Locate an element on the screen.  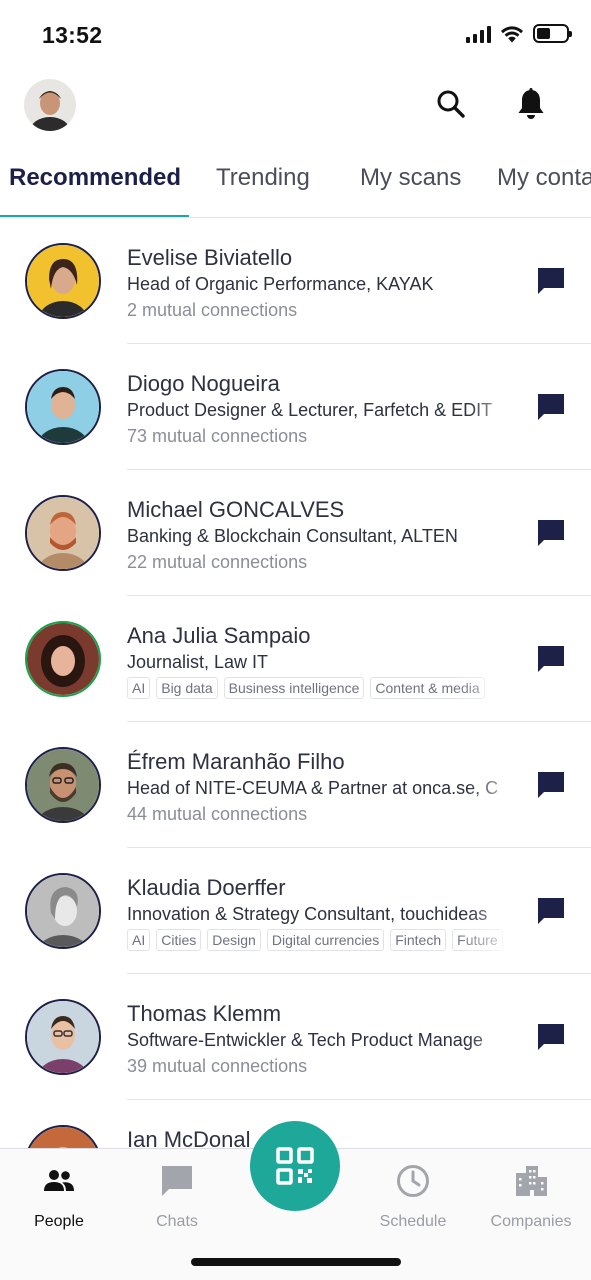
interest-tag: Design is located at coordinates (234, 940).